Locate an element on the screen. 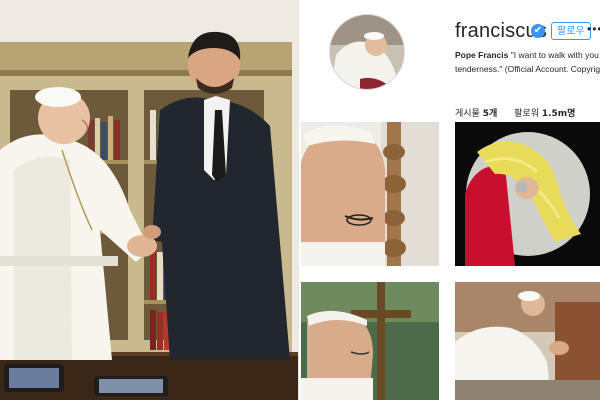  profile-stats: 게시물 5개 팔로워 1.5m명 is located at coordinates (522, 112).